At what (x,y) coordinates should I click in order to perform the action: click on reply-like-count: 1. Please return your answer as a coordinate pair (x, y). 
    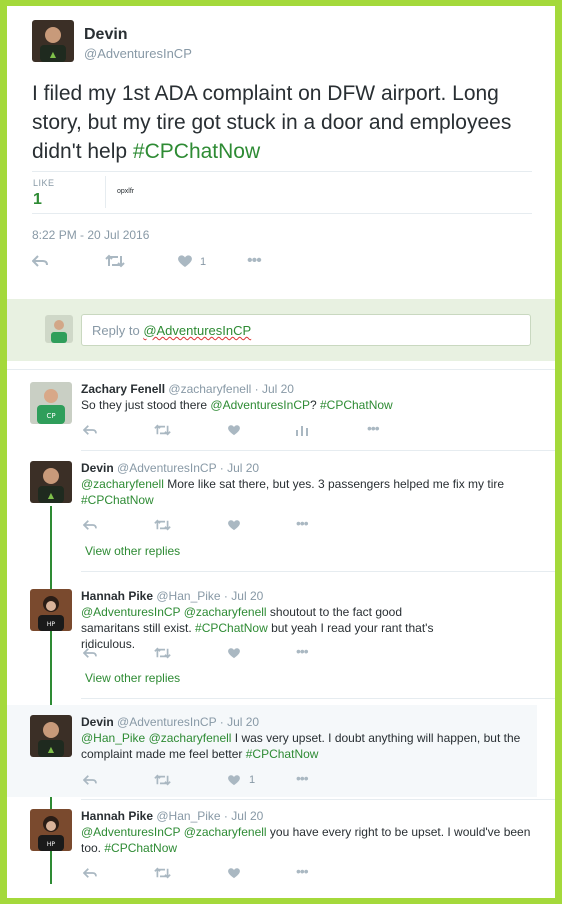
    Looking at the image, I should click on (252, 780).